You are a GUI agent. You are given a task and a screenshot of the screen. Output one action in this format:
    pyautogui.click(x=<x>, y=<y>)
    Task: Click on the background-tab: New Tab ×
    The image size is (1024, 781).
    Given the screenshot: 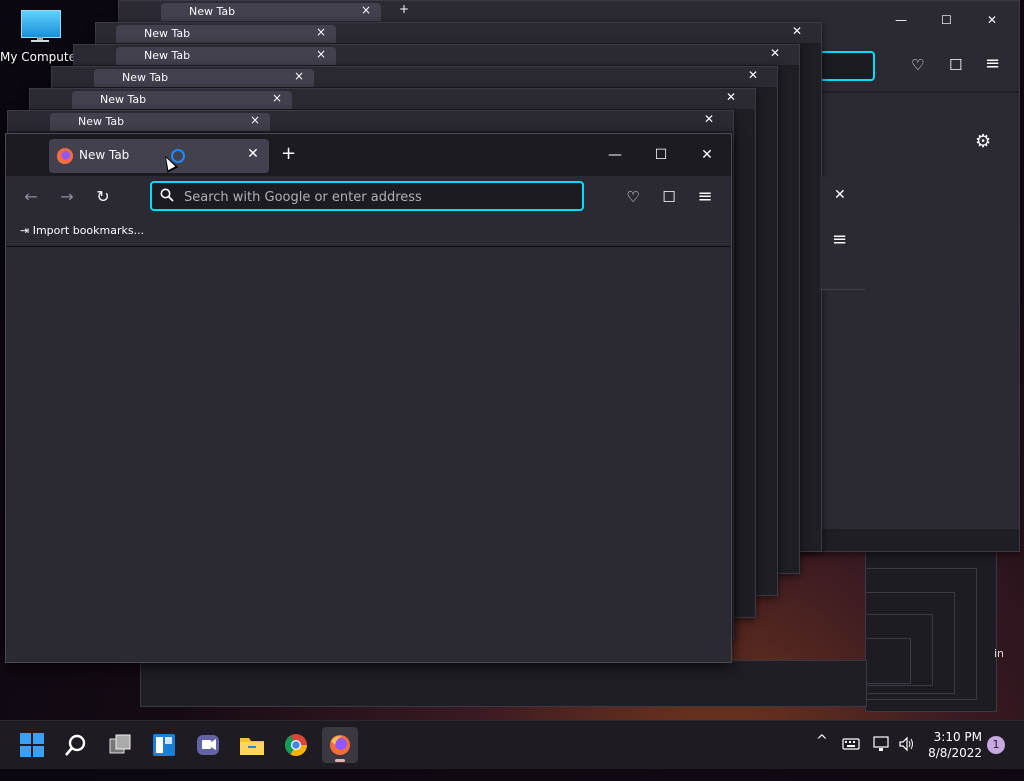 What is the action you would take?
    pyautogui.click(x=271, y=12)
    